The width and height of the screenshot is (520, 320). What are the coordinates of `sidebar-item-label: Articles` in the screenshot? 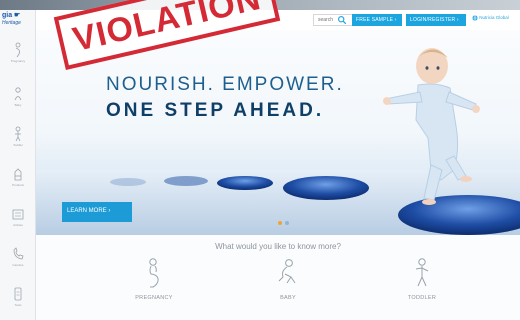 It's located at (18, 225).